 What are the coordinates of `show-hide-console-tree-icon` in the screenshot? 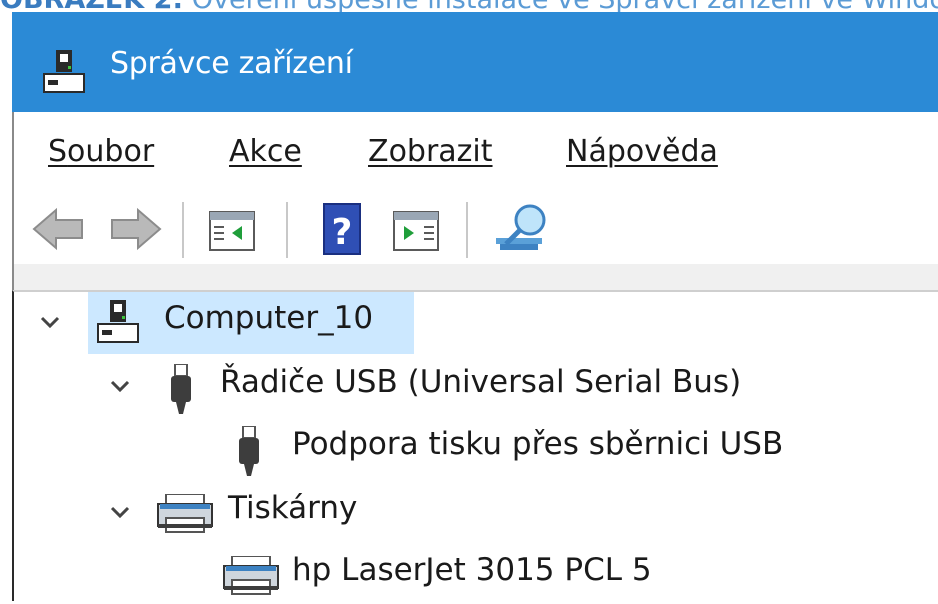 It's located at (233, 229).